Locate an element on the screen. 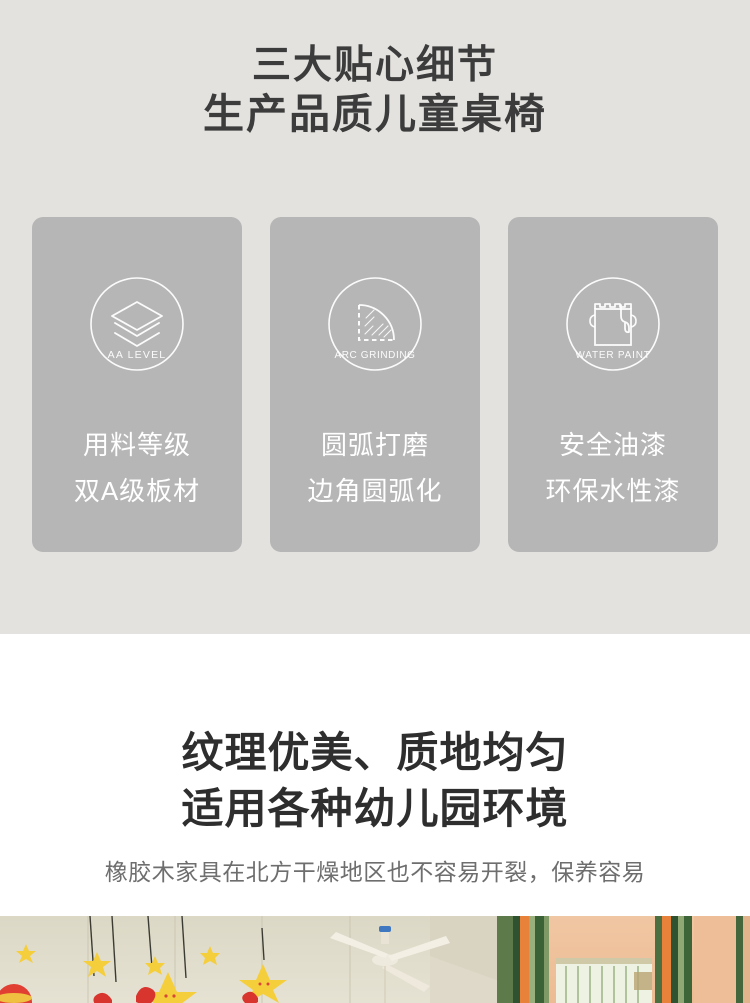 This screenshot has height=1003, width=750. paint-bucket-icon: WATER PAINT is located at coordinates (613, 324).